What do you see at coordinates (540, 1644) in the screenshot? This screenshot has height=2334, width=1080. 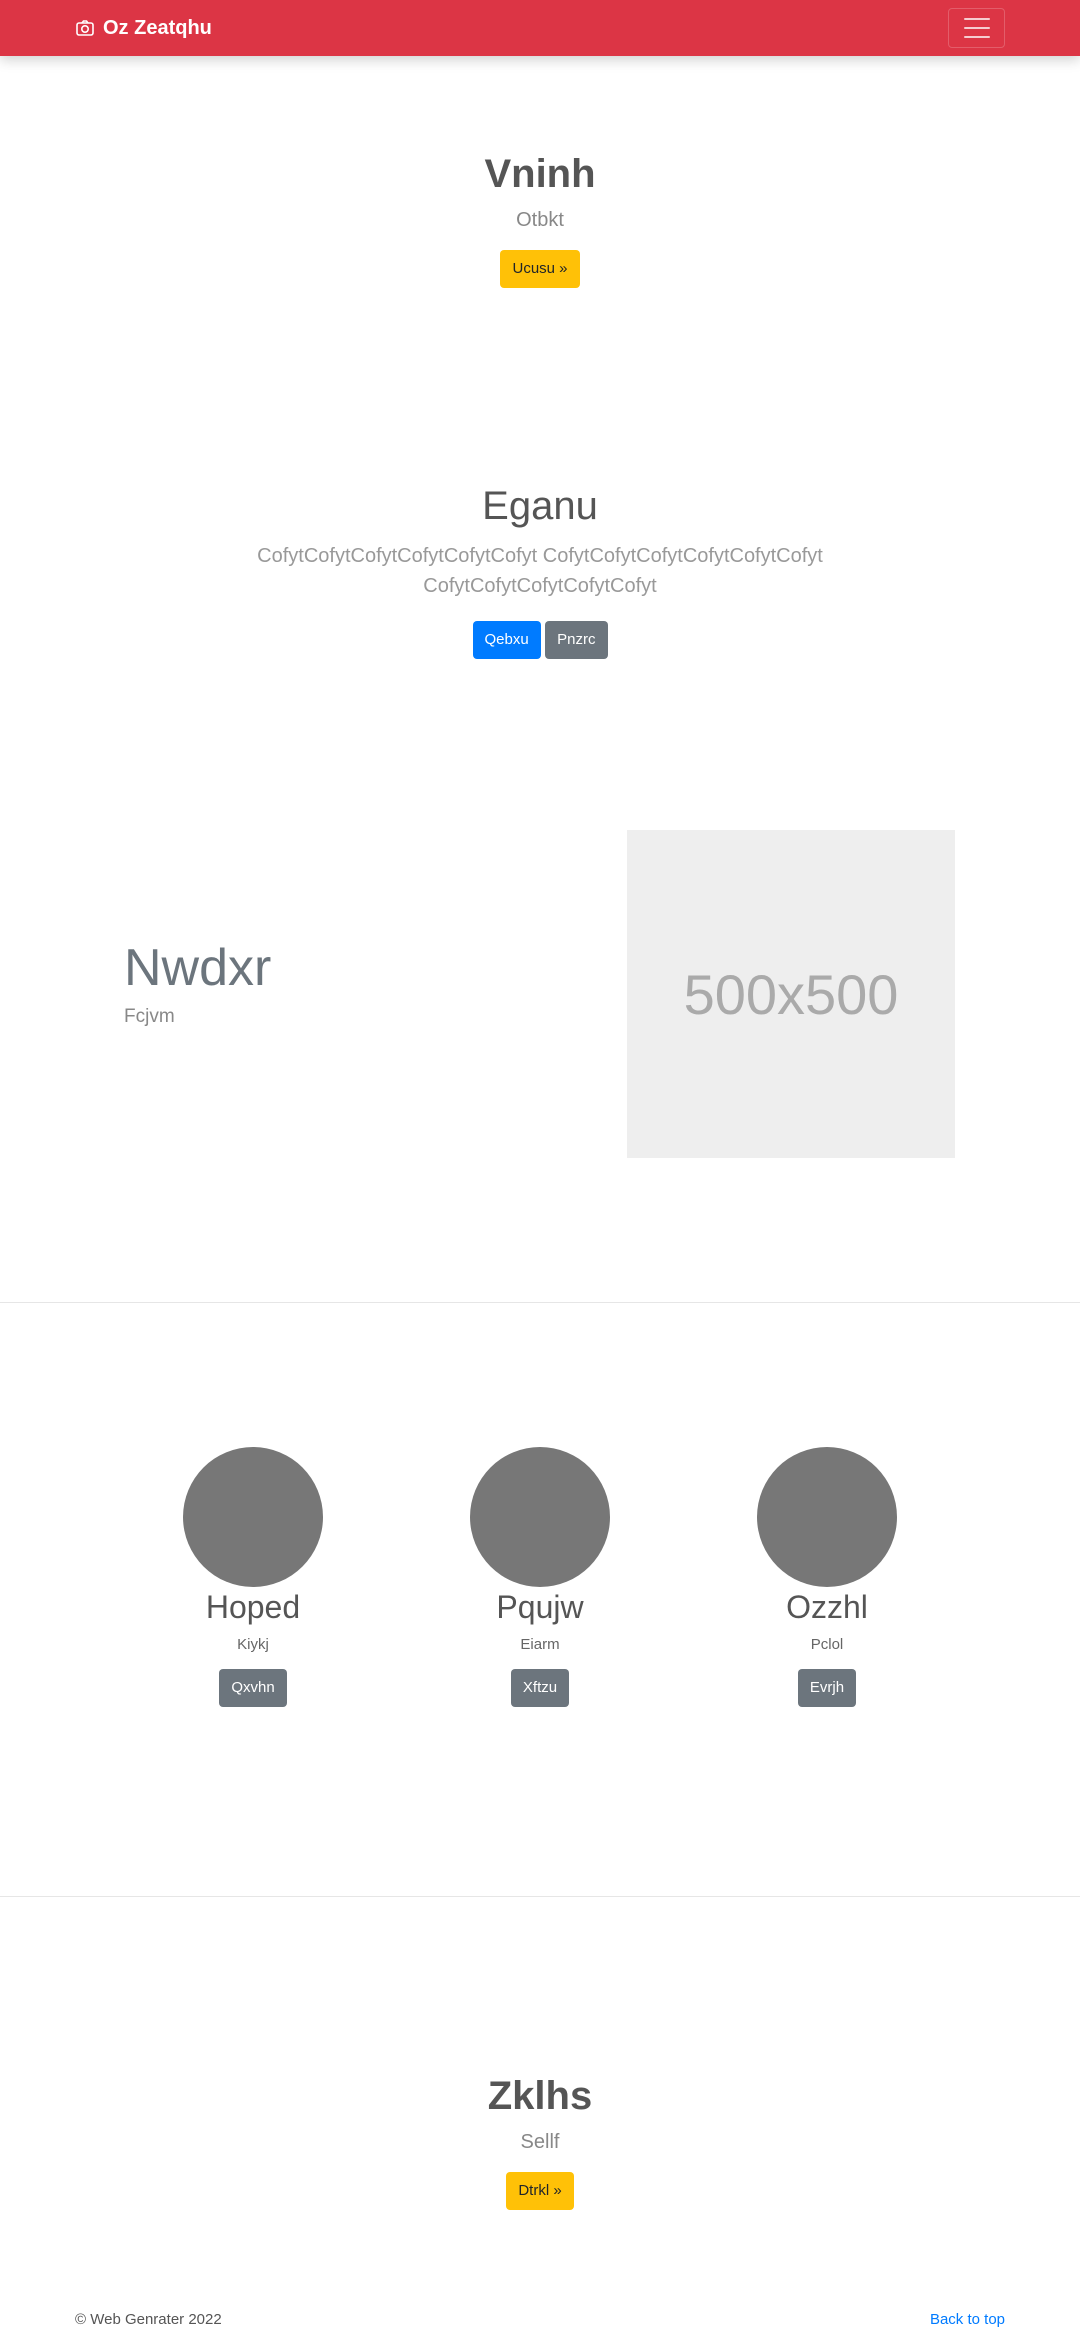 I see `team-card-role: Eiarm` at bounding box center [540, 1644].